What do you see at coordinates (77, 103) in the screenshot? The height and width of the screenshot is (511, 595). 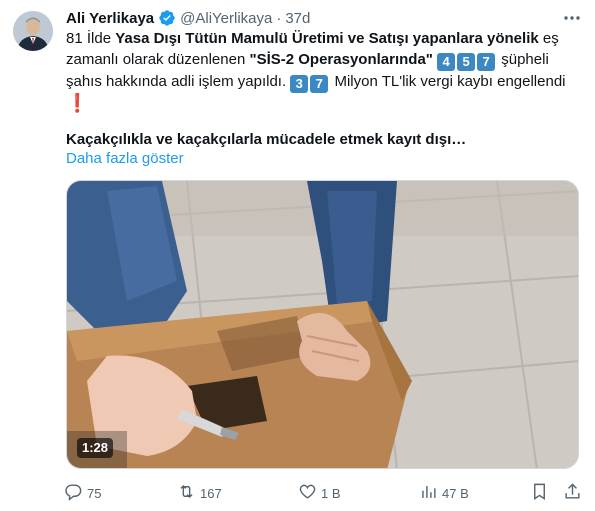 I see `exclamation-emoji-icon: ❗` at bounding box center [77, 103].